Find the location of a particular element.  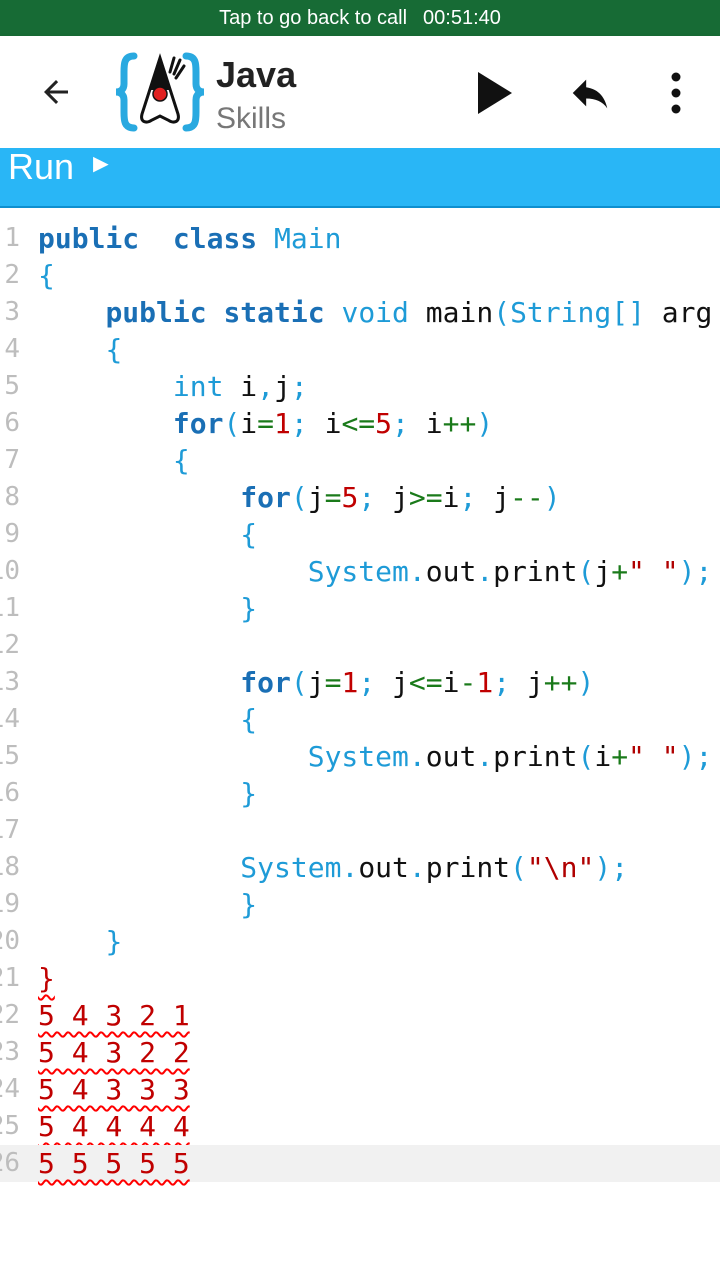

run-button is located at coordinates (494, 93).